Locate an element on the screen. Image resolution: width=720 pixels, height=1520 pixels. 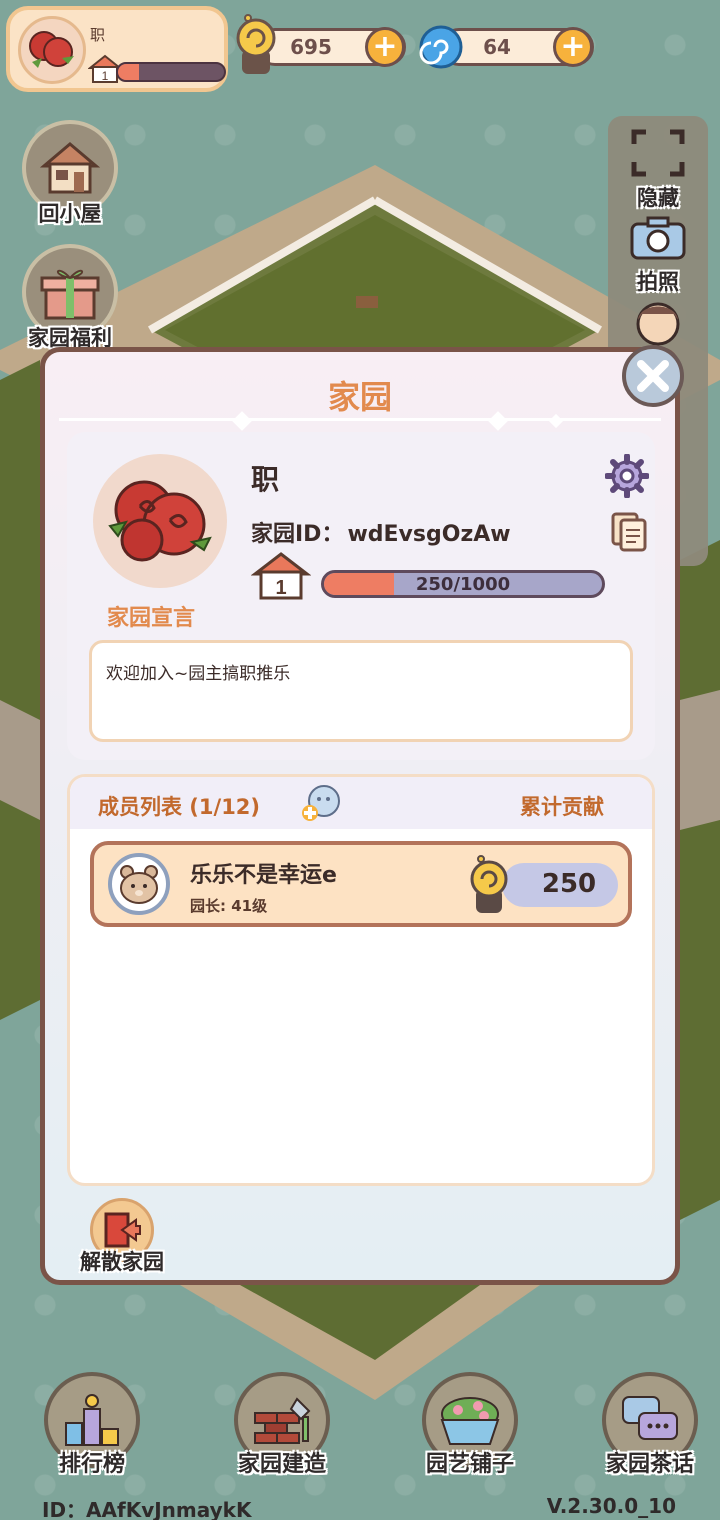
dissolve-garden-label: 解散家园 is located at coordinates (122, 1262).